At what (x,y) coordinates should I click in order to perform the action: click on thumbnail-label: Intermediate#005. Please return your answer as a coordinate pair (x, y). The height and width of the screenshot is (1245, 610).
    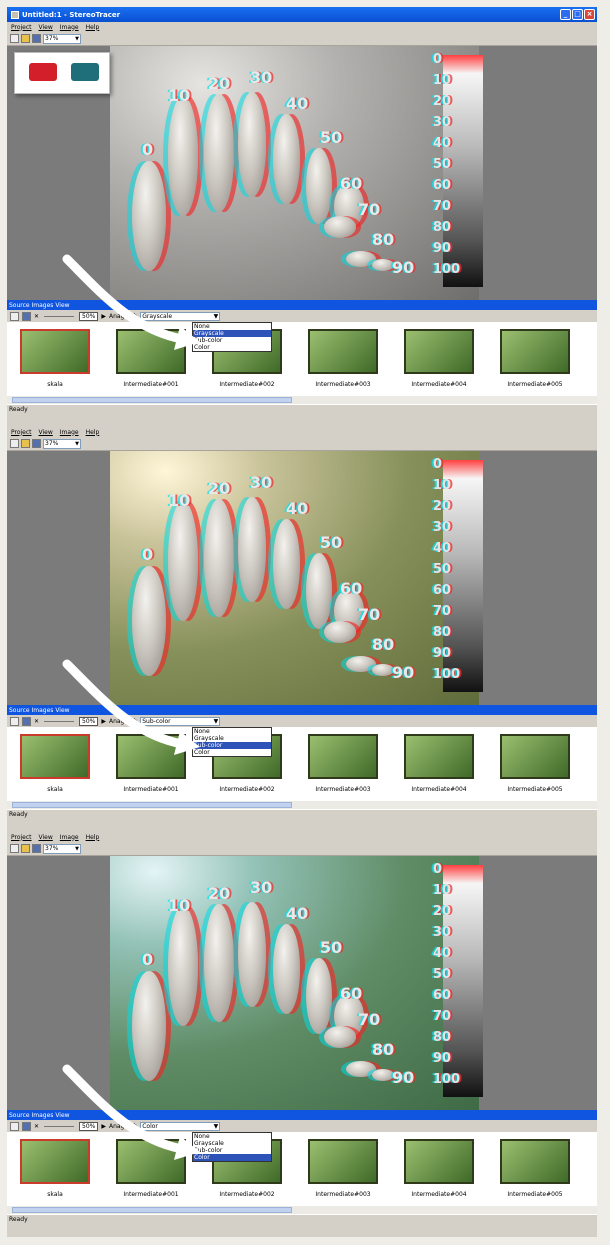
    Looking at the image, I should click on (535, 1194).